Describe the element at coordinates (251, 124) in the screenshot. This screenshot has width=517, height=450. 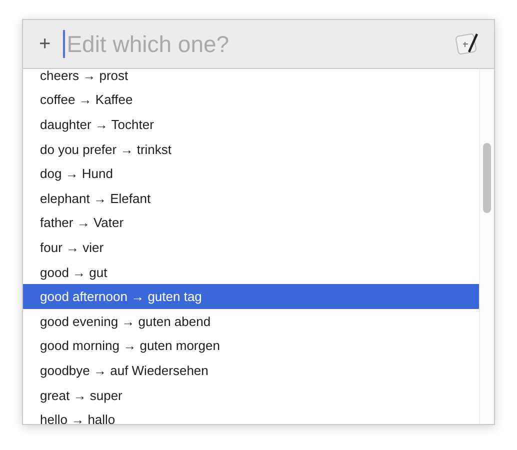
I see `list-item: daughter → Tochter` at that location.